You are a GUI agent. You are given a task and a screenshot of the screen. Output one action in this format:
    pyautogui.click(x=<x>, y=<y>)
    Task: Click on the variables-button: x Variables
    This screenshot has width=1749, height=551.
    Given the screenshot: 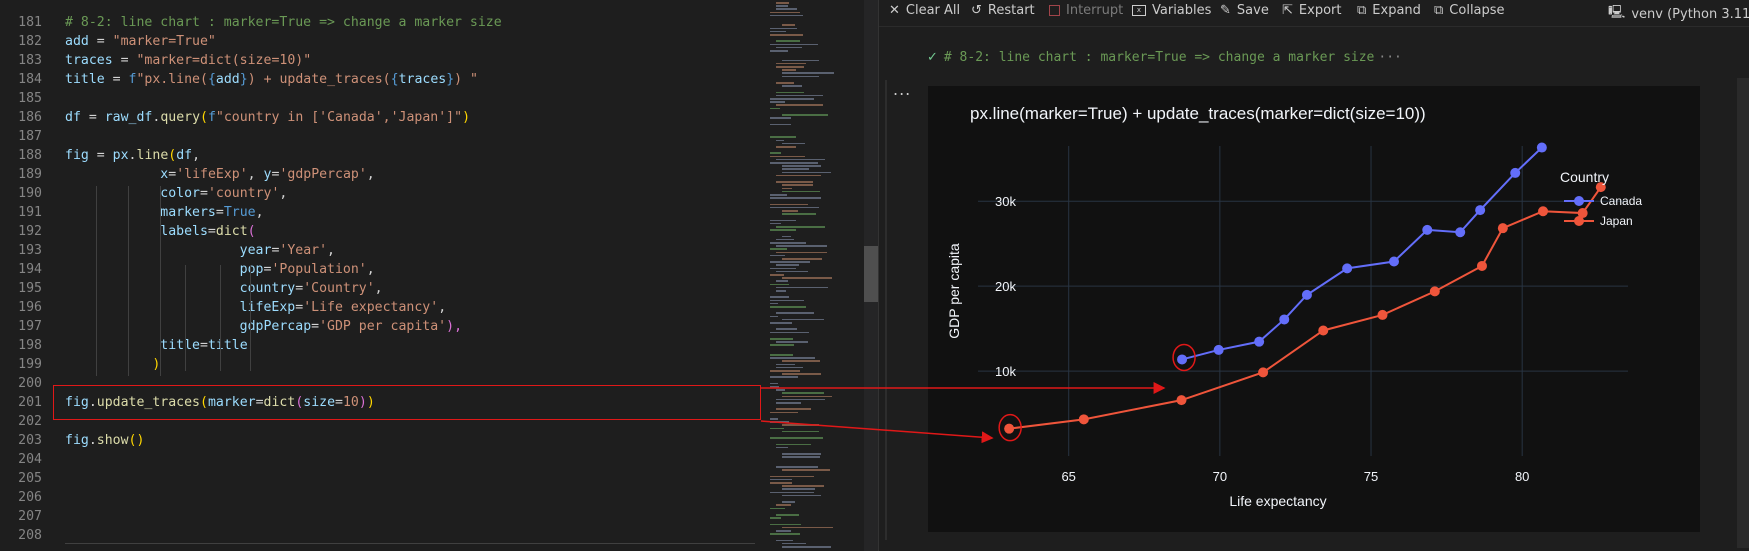 What is the action you would take?
    pyautogui.click(x=1171, y=10)
    